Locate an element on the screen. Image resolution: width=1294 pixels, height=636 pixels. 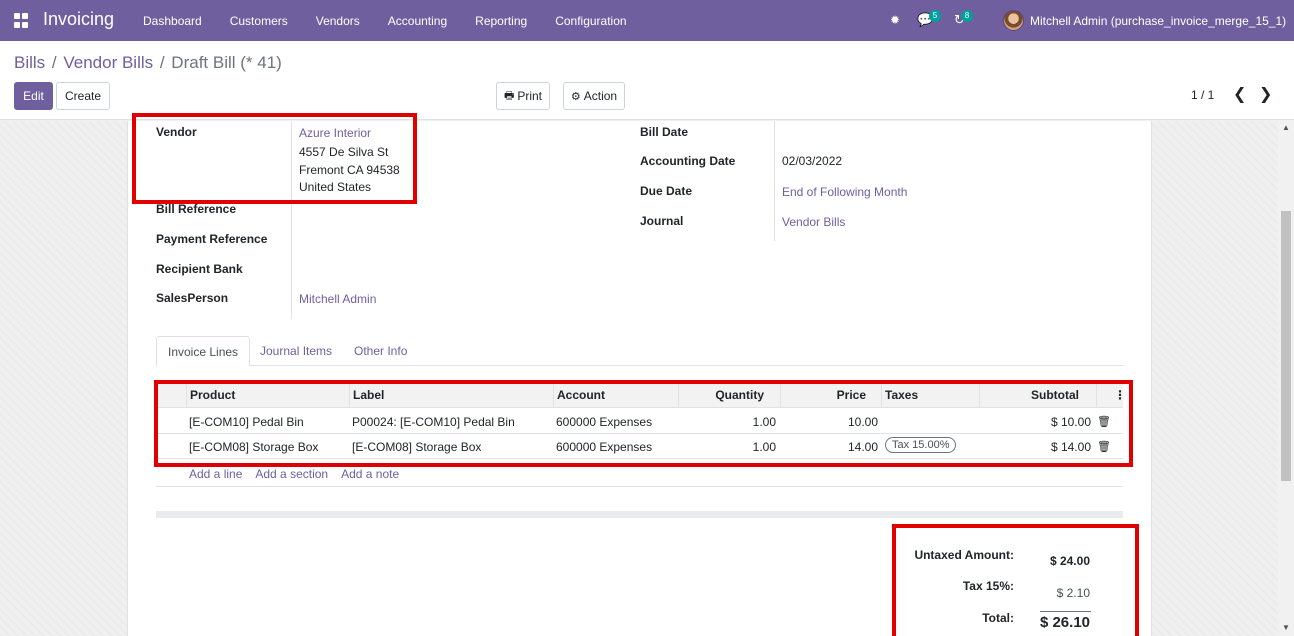
pager-next-icon: ❯ is located at coordinates (1265, 94).